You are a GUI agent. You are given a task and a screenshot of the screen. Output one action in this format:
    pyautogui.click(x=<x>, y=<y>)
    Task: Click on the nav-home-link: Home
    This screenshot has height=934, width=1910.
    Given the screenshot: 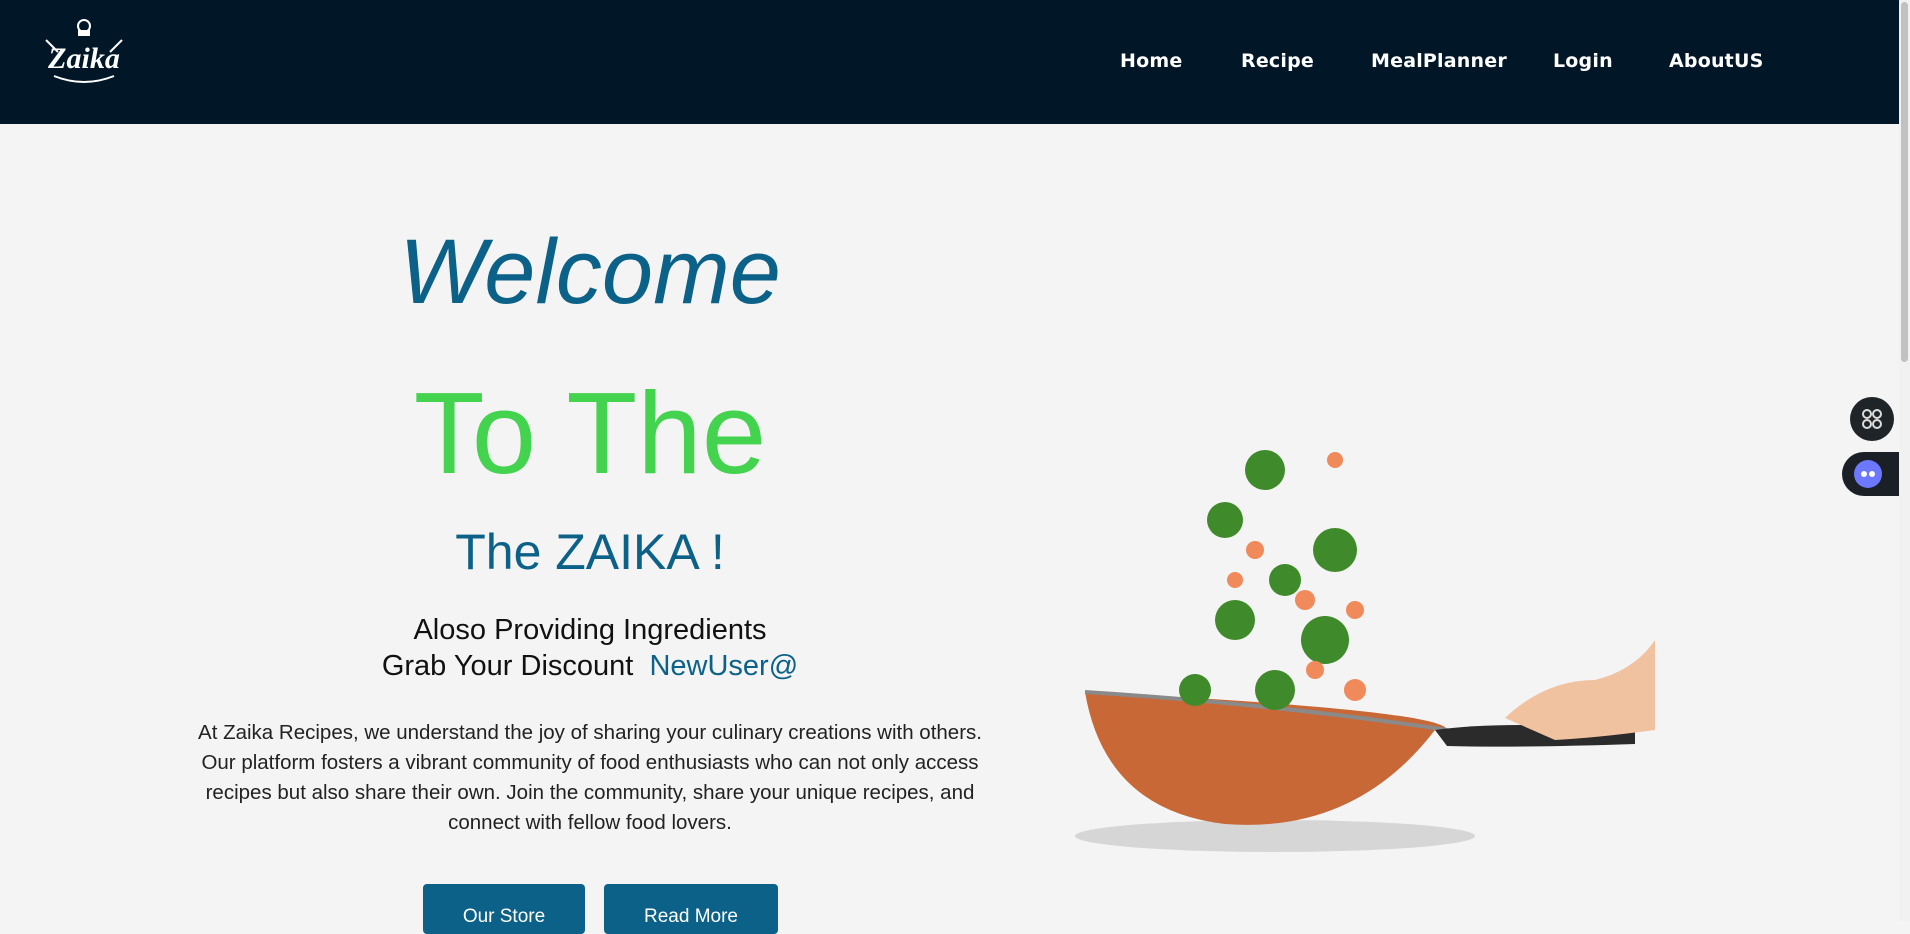 What is the action you would take?
    pyautogui.click(x=1151, y=61)
    